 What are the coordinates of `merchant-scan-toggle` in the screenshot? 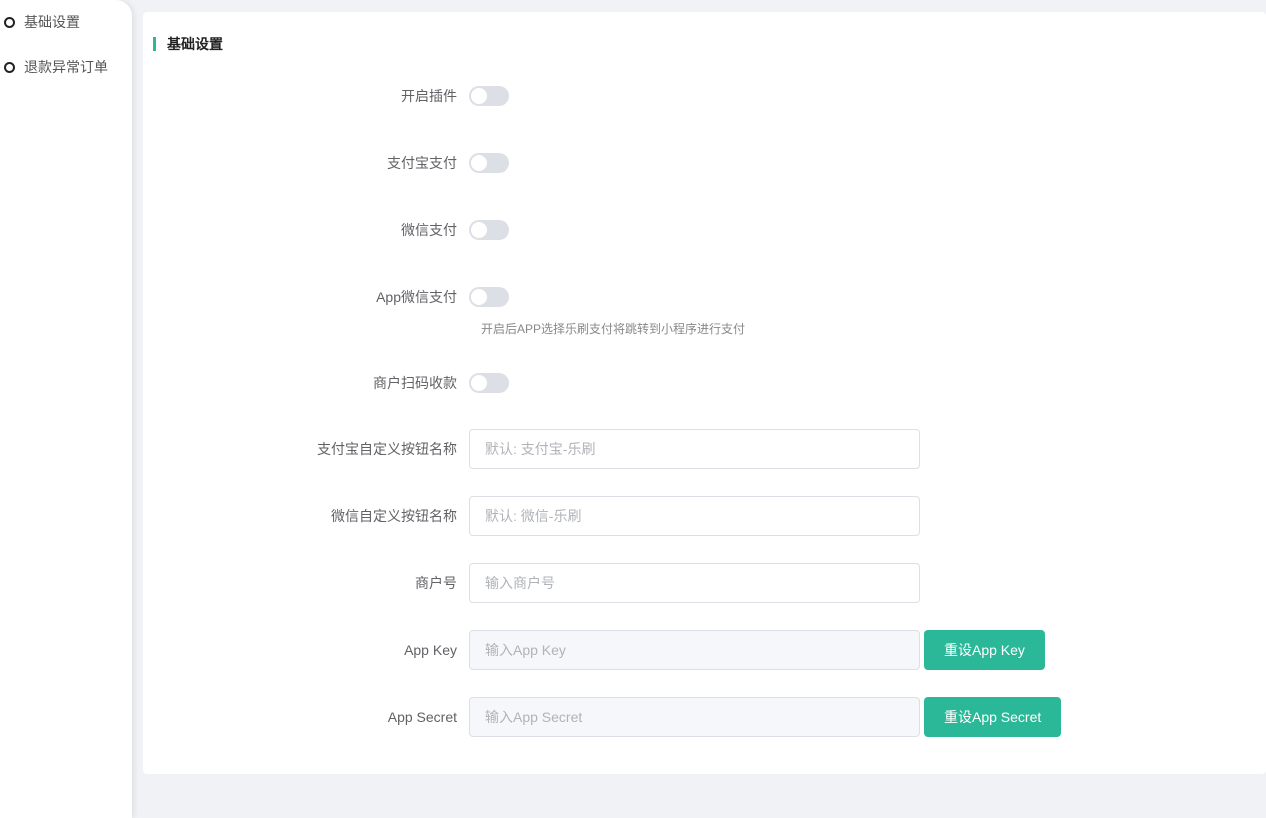 It's located at (489, 383).